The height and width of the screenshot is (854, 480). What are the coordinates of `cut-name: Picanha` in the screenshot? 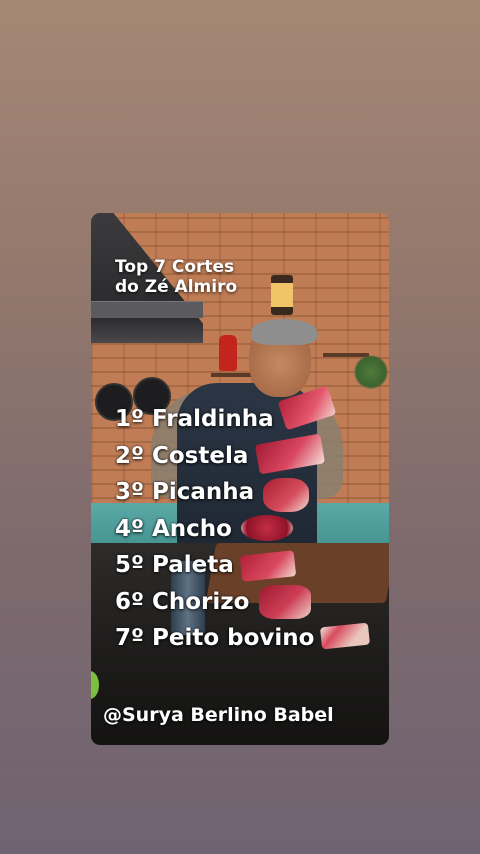 It's located at (203, 492).